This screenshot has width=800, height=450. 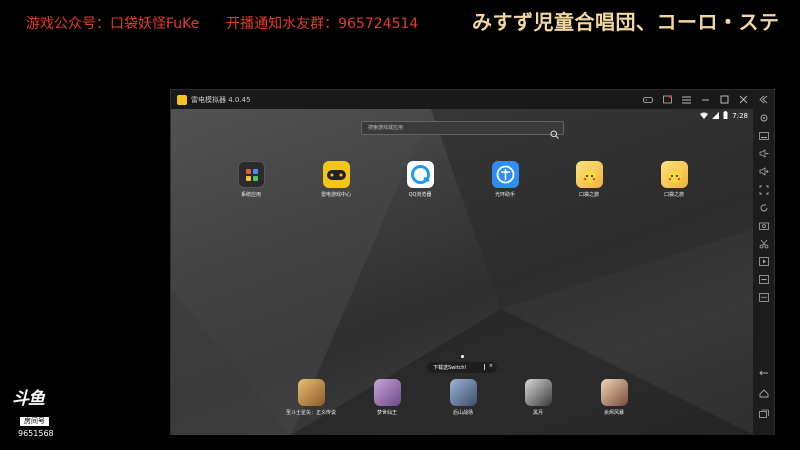 I want to click on home-icon, so click(x=763, y=393).